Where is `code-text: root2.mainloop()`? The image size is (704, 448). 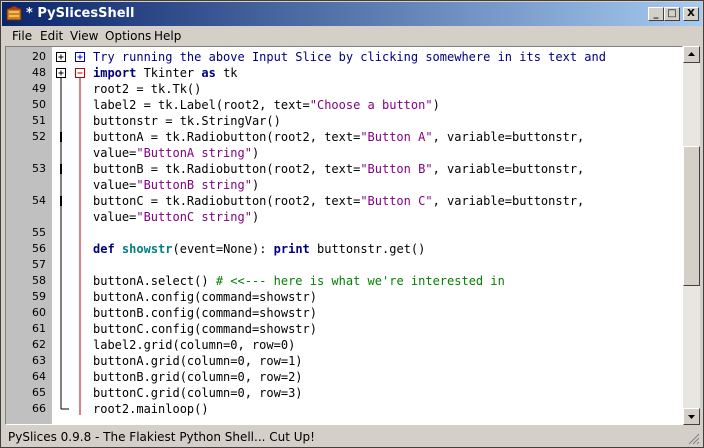 code-text: root2.mainloop() is located at coordinates (151, 409).